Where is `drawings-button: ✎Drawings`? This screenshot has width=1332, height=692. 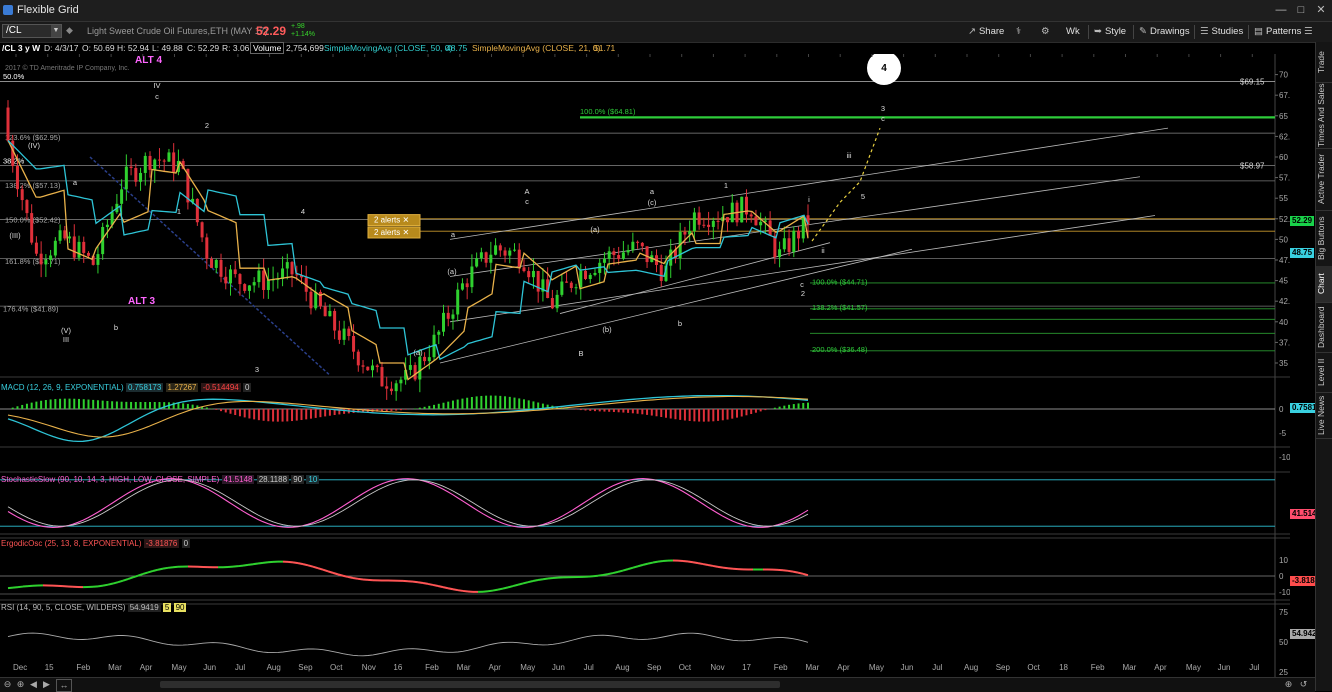
drawings-button: ✎Drawings is located at coordinates (1164, 32).